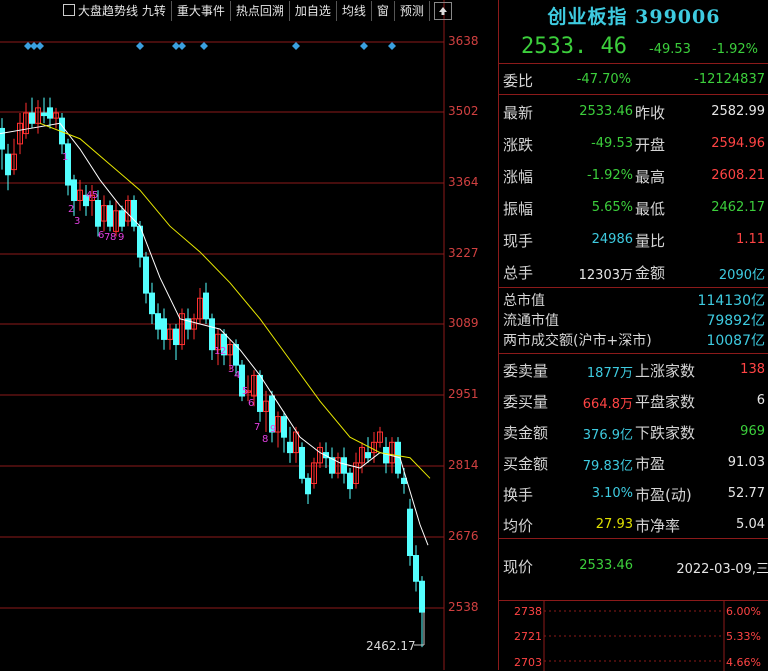 The width and height of the screenshot is (768, 671). What do you see at coordinates (650, 209) in the screenshot?
I see `quote-label: 最低` at bounding box center [650, 209].